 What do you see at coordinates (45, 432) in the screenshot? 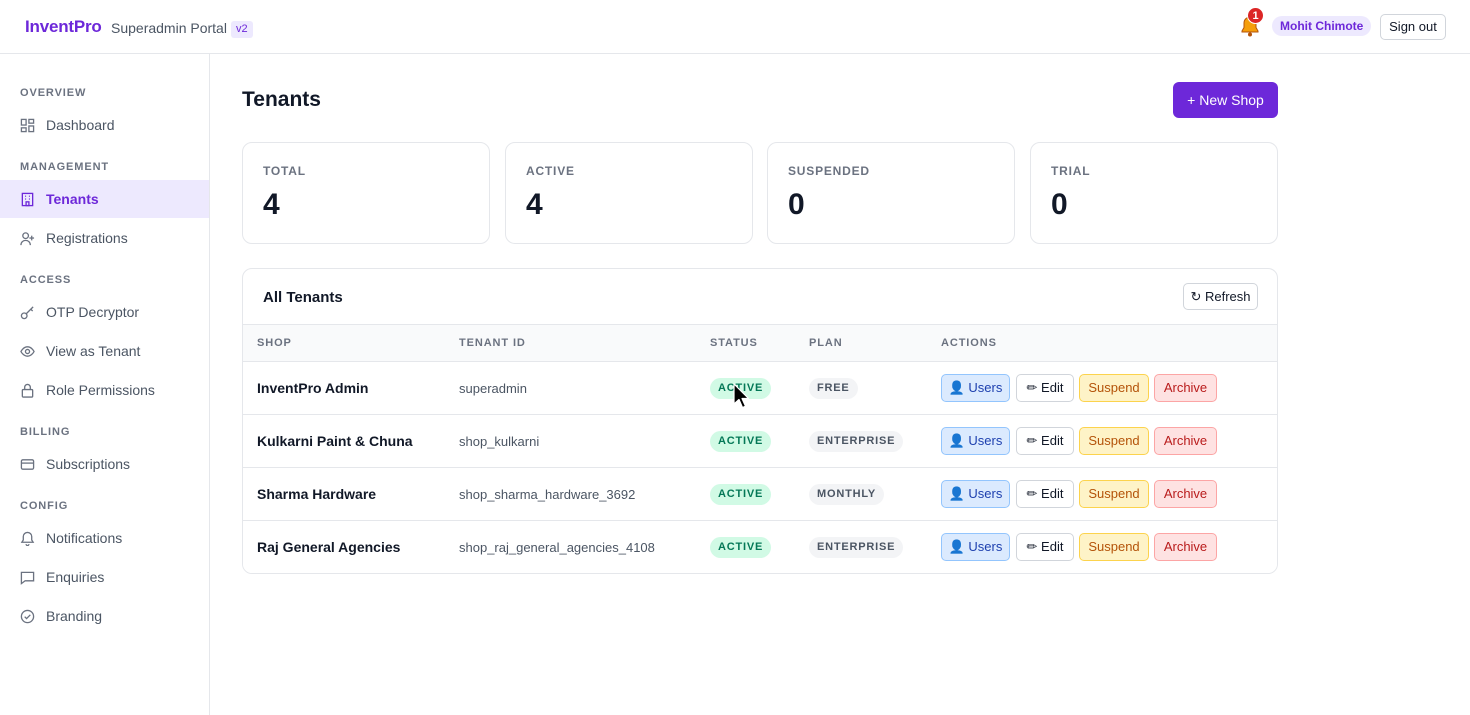
I see `sidebar-section-billing: BILLING` at bounding box center [45, 432].